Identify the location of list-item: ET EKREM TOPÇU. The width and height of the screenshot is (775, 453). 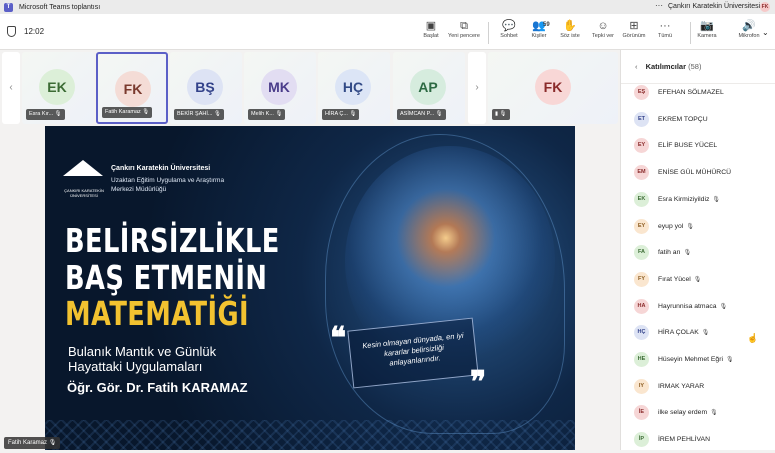
(698, 120).